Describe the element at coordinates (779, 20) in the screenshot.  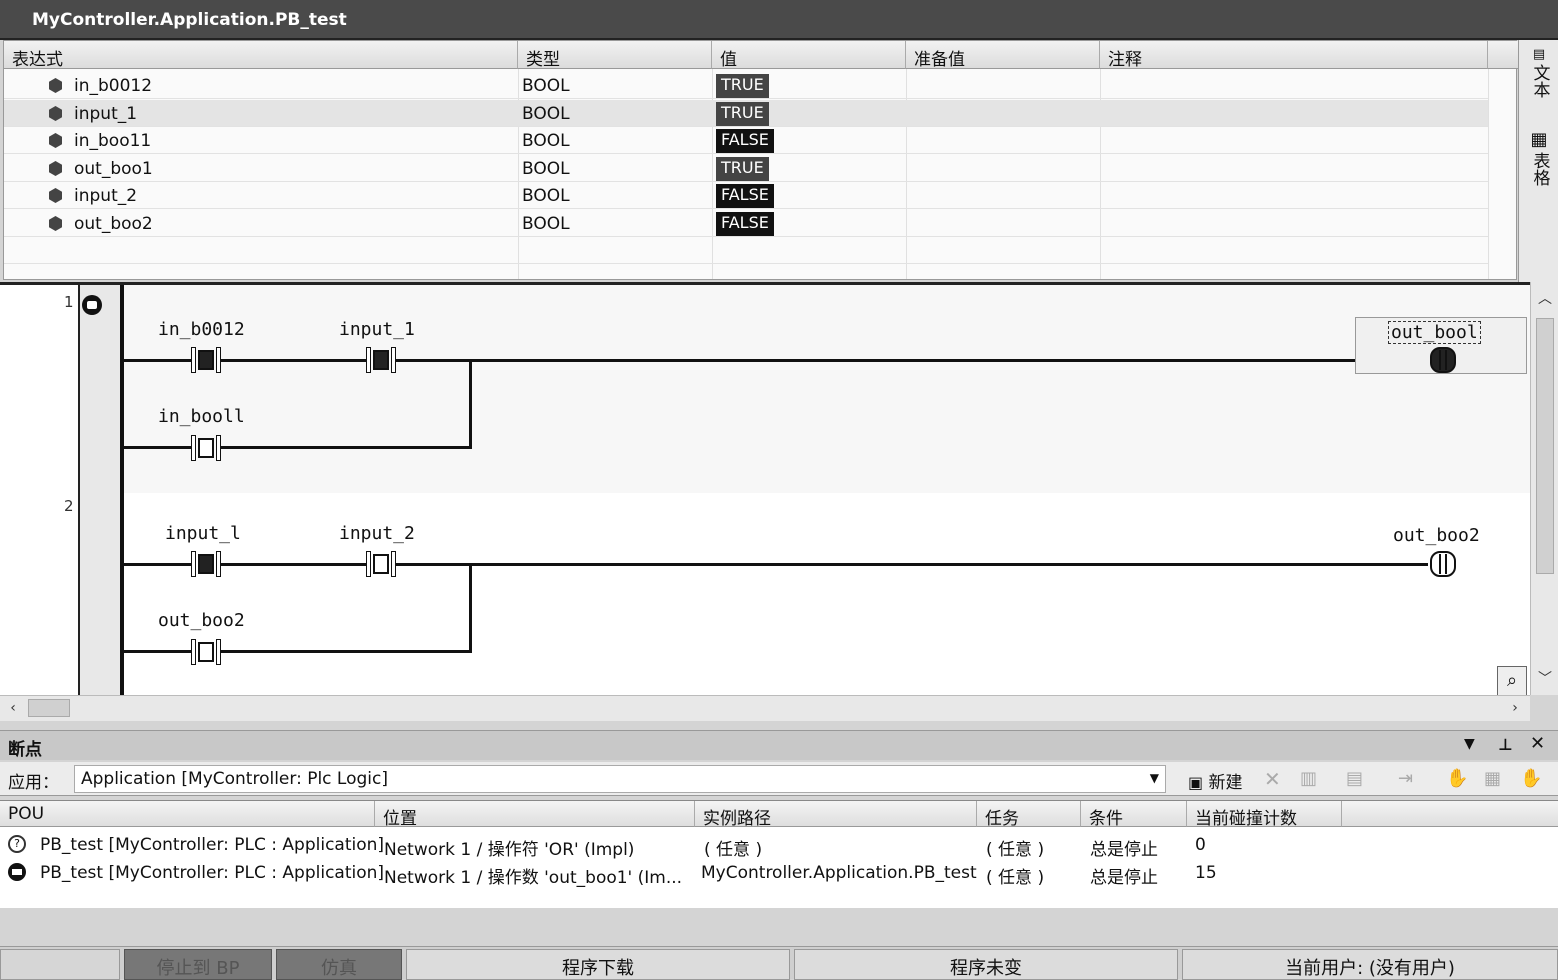
I see `window-title-bar: MyController.Application.PB_test` at that location.